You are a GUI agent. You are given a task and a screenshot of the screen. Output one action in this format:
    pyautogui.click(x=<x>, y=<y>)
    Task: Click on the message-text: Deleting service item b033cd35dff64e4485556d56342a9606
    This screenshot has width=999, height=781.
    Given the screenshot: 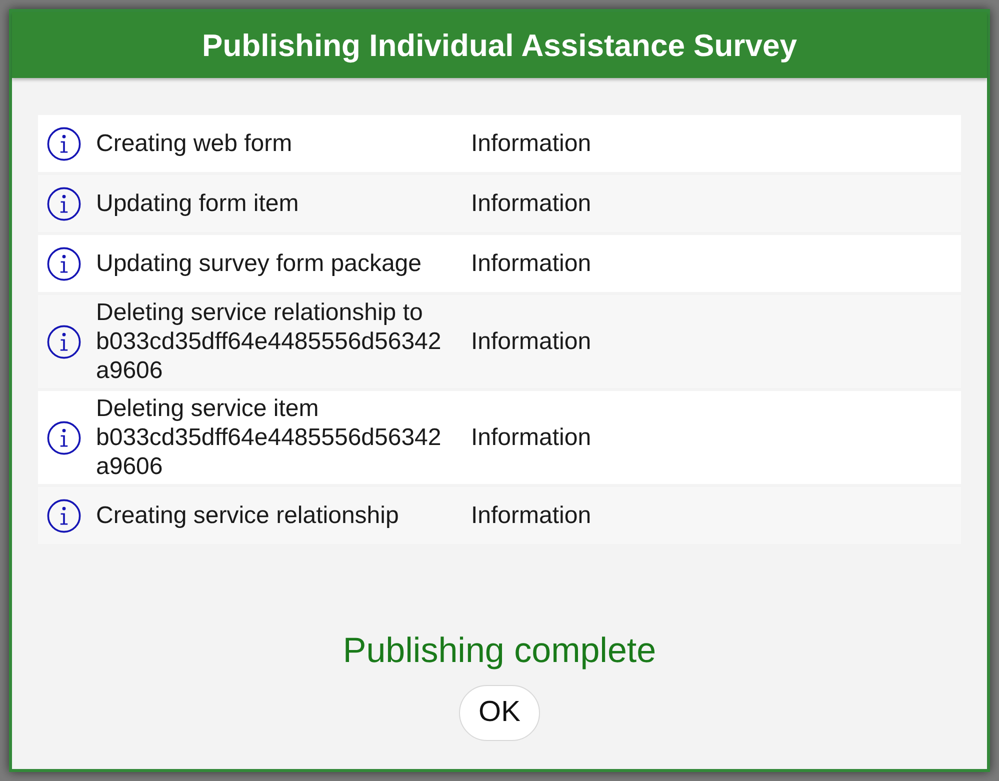 What is the action you would take?
    pyautogui.click(x=269, y=437)
    